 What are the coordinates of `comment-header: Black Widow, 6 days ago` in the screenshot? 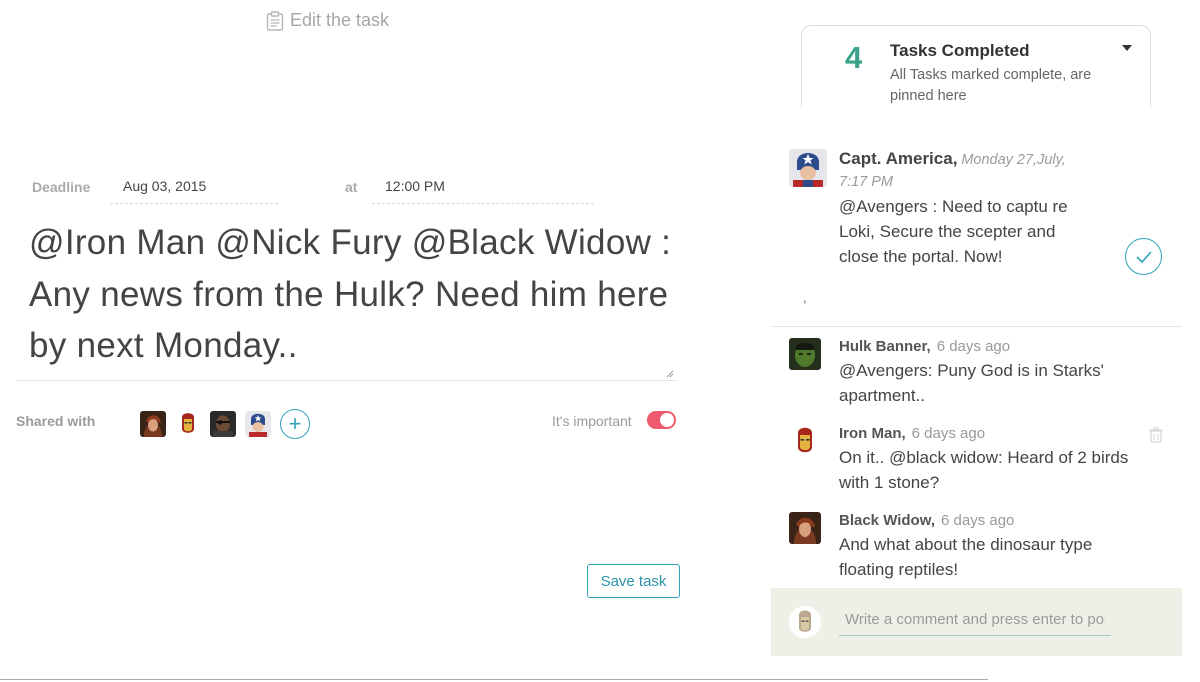 It's located at (926, 520).